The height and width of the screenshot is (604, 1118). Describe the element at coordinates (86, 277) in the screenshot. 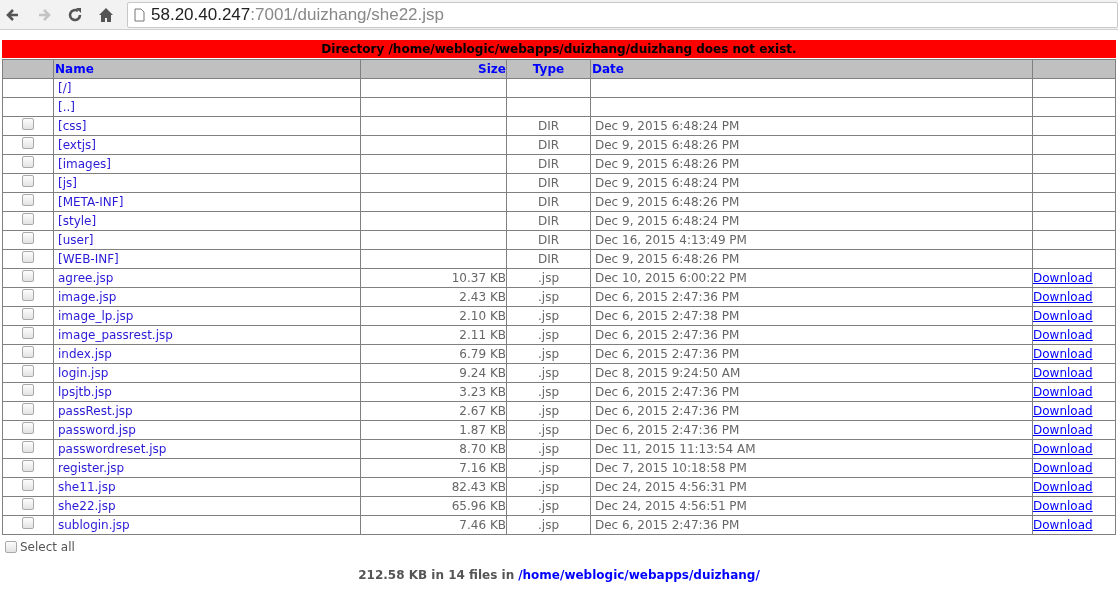

I see `file-link: agree.jsp` at that location.